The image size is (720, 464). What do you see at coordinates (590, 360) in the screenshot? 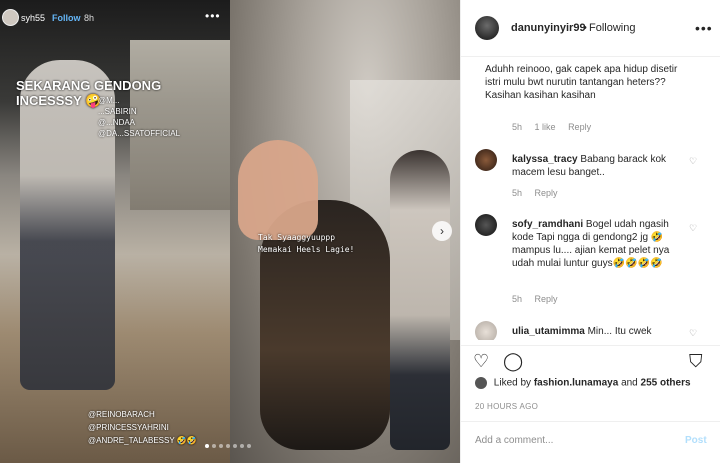
I see `post-actions: ♡ ◯ ⛉` at bounding box center [590, 360].